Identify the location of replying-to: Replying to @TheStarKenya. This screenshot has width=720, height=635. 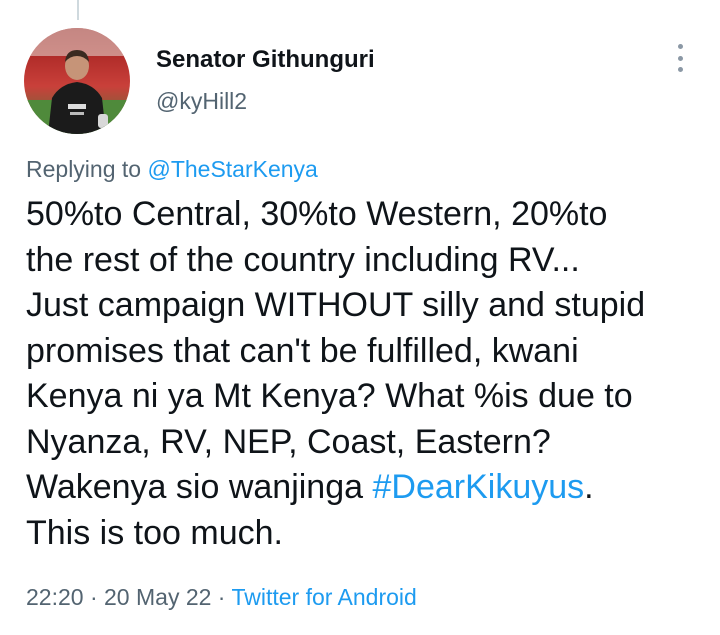
(172, 169).